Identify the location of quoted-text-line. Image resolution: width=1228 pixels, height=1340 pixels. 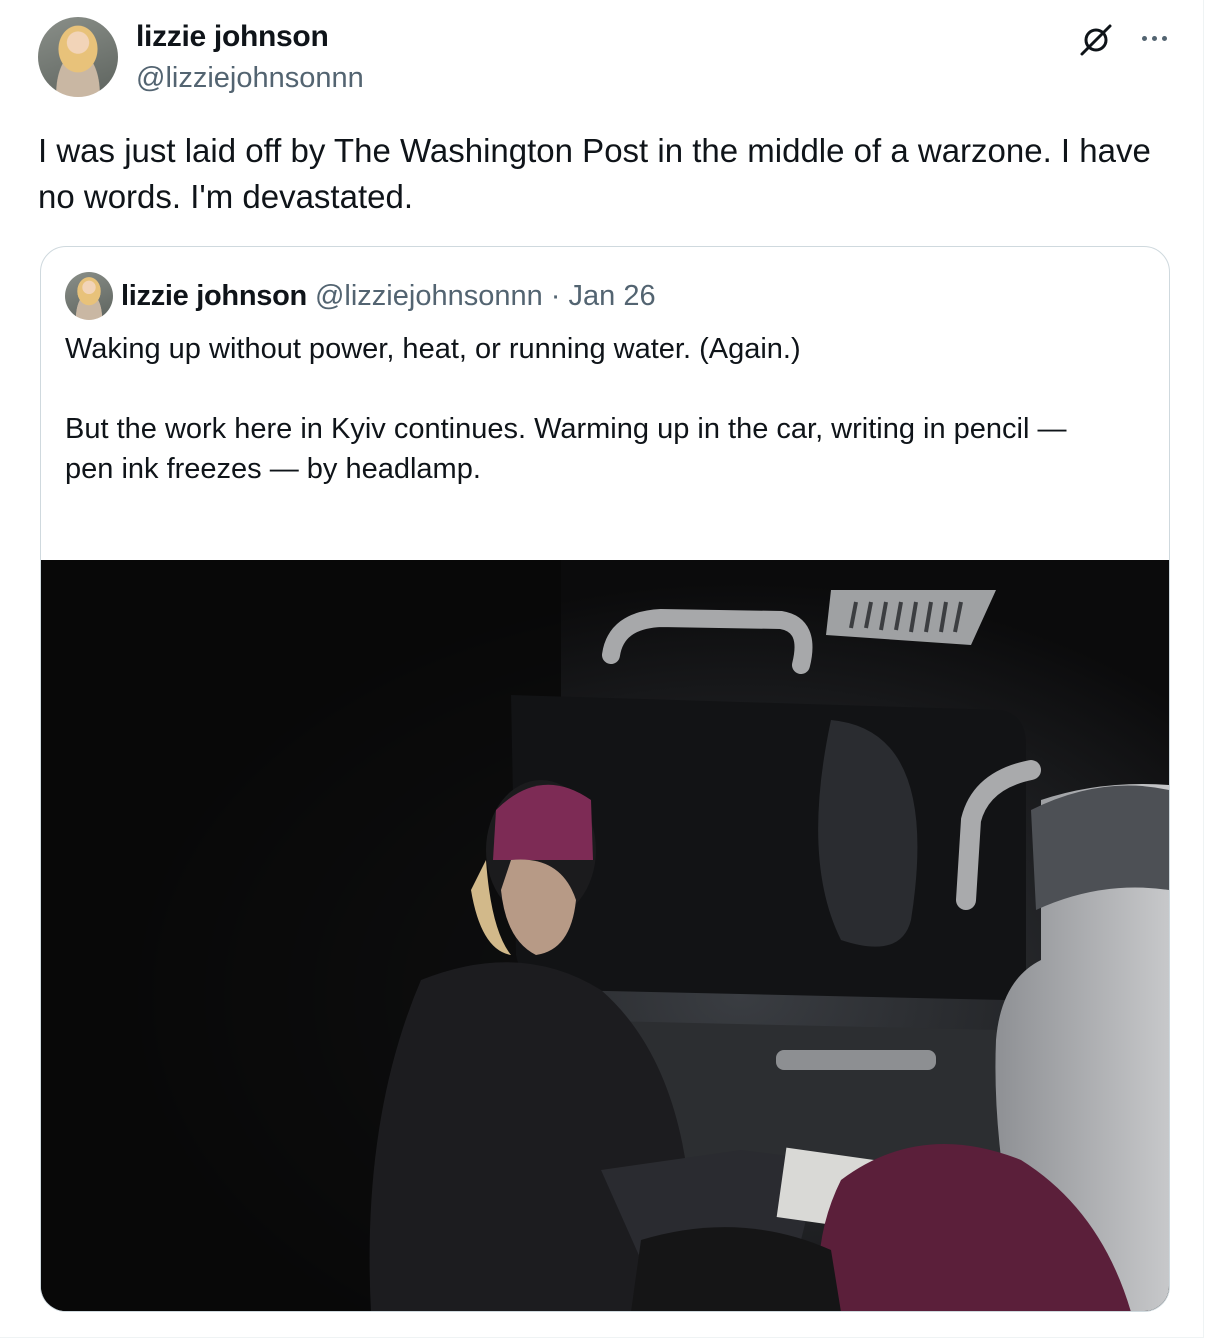
(605, 389).